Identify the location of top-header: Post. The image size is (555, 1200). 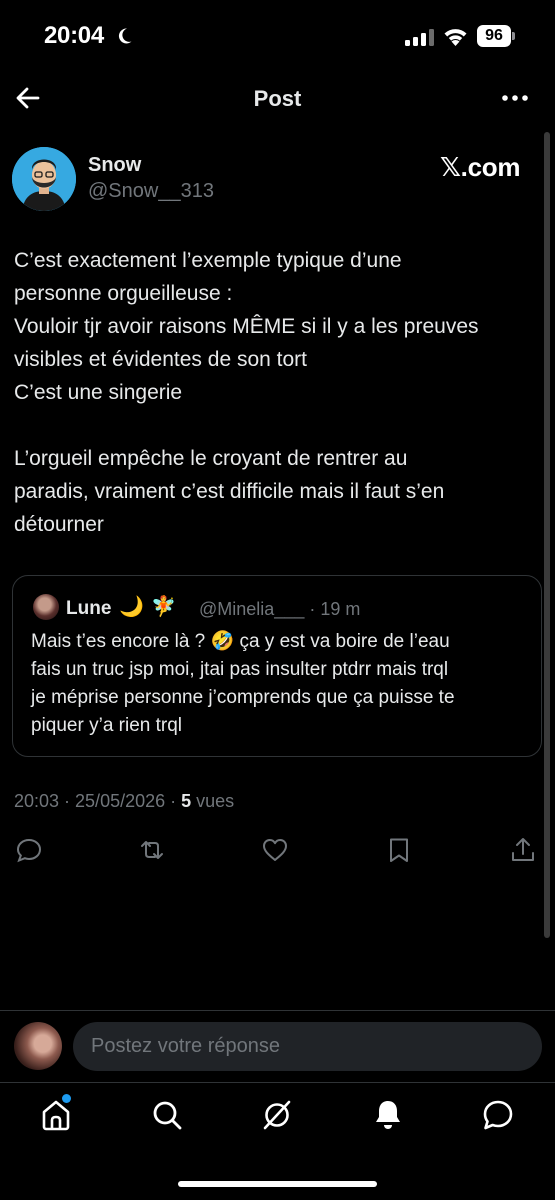
(277, 99).